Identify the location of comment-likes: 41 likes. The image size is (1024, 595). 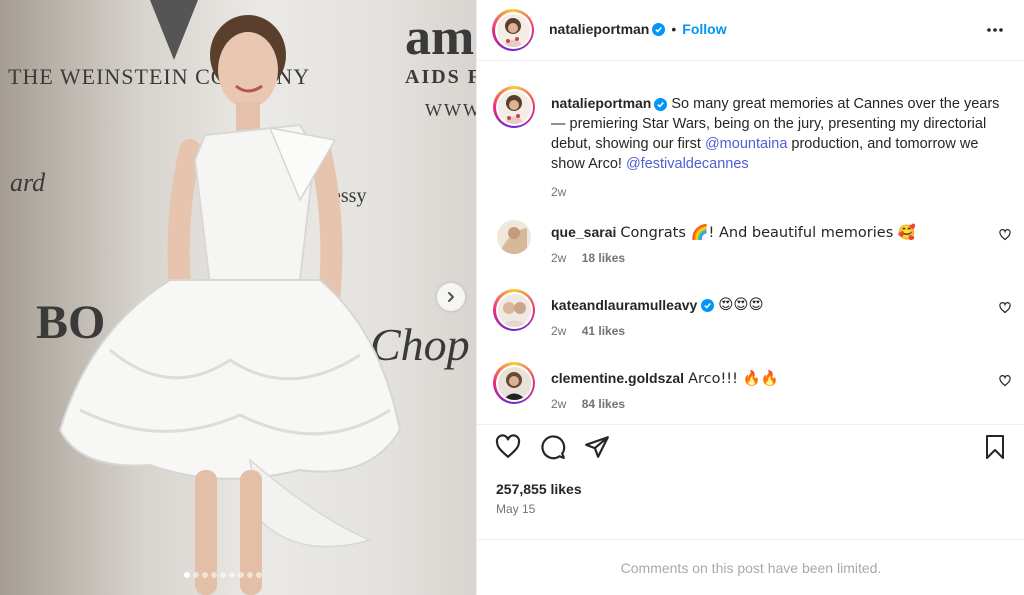
(603, 331).